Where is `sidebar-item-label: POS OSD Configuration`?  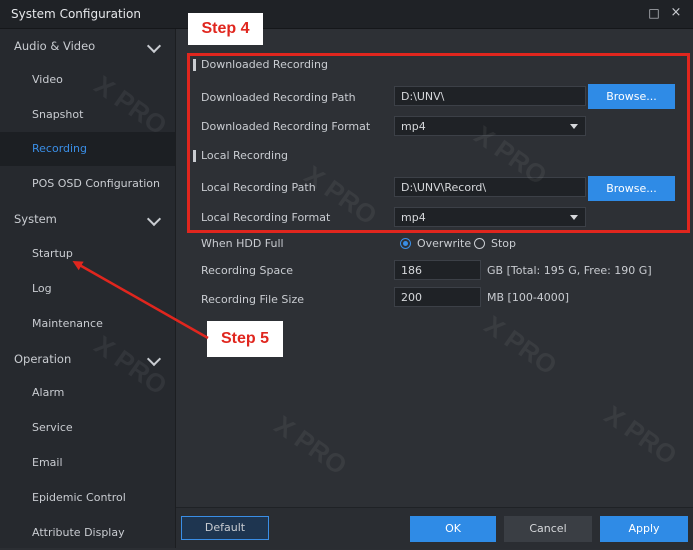 sidebar-item-label: POS OSD Configuration is located at coordinates (96, 183).